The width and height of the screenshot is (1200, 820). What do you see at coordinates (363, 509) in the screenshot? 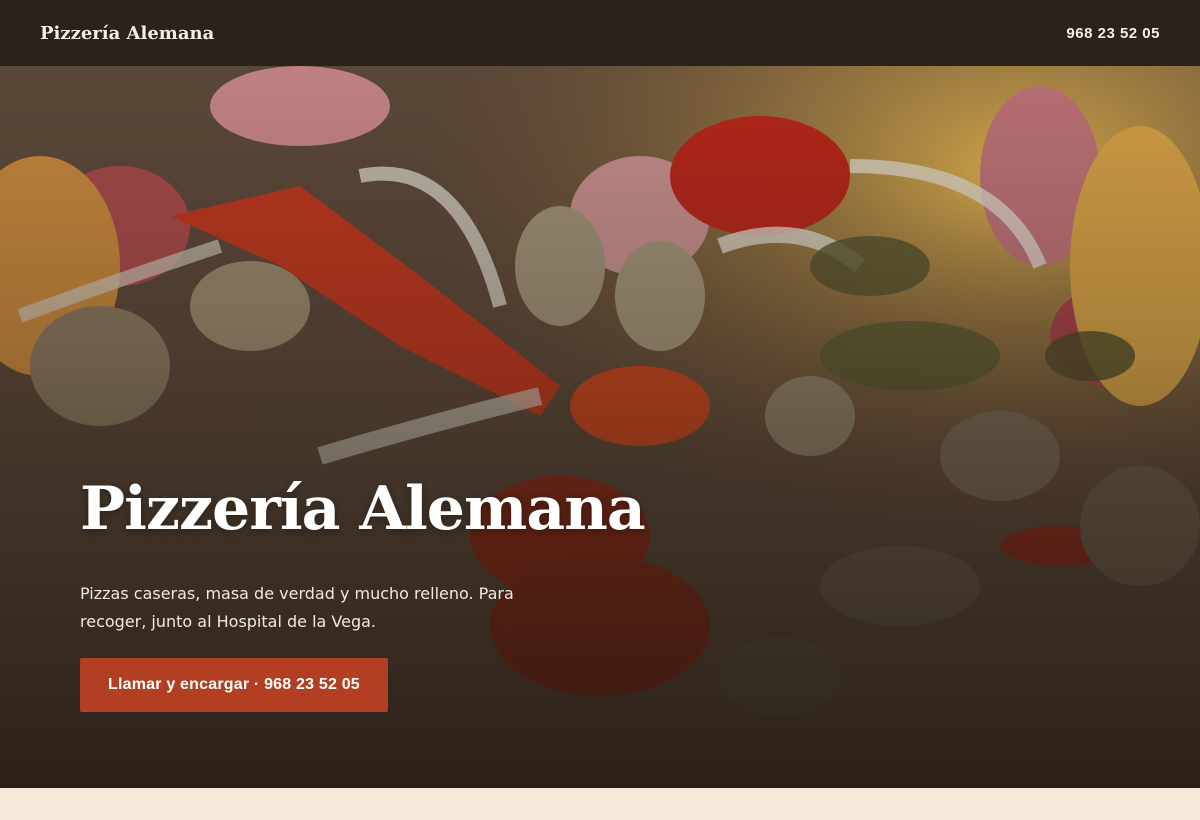
I see `hero-title: Pizzería Alemana` at bounding box center [363, 509].